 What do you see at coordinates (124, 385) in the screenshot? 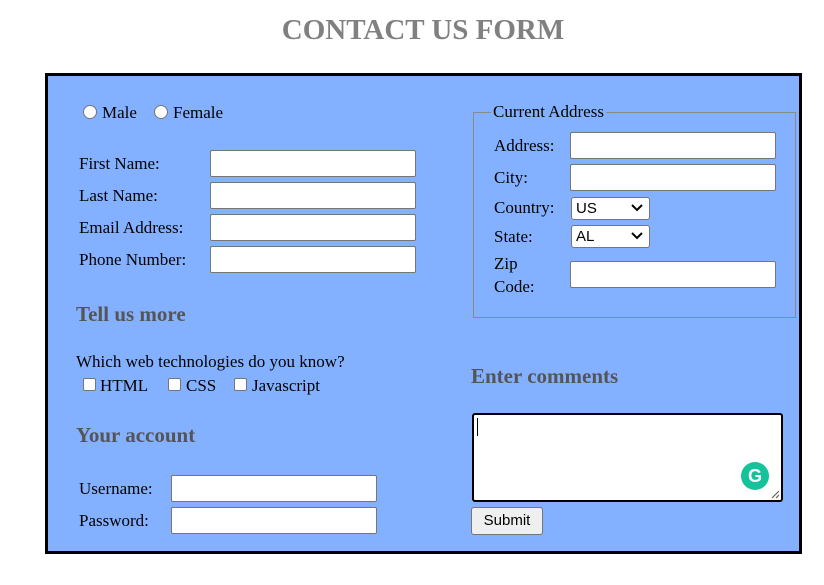
I see `checkbox-html-label: HTML` at bounding box center [124, 385].